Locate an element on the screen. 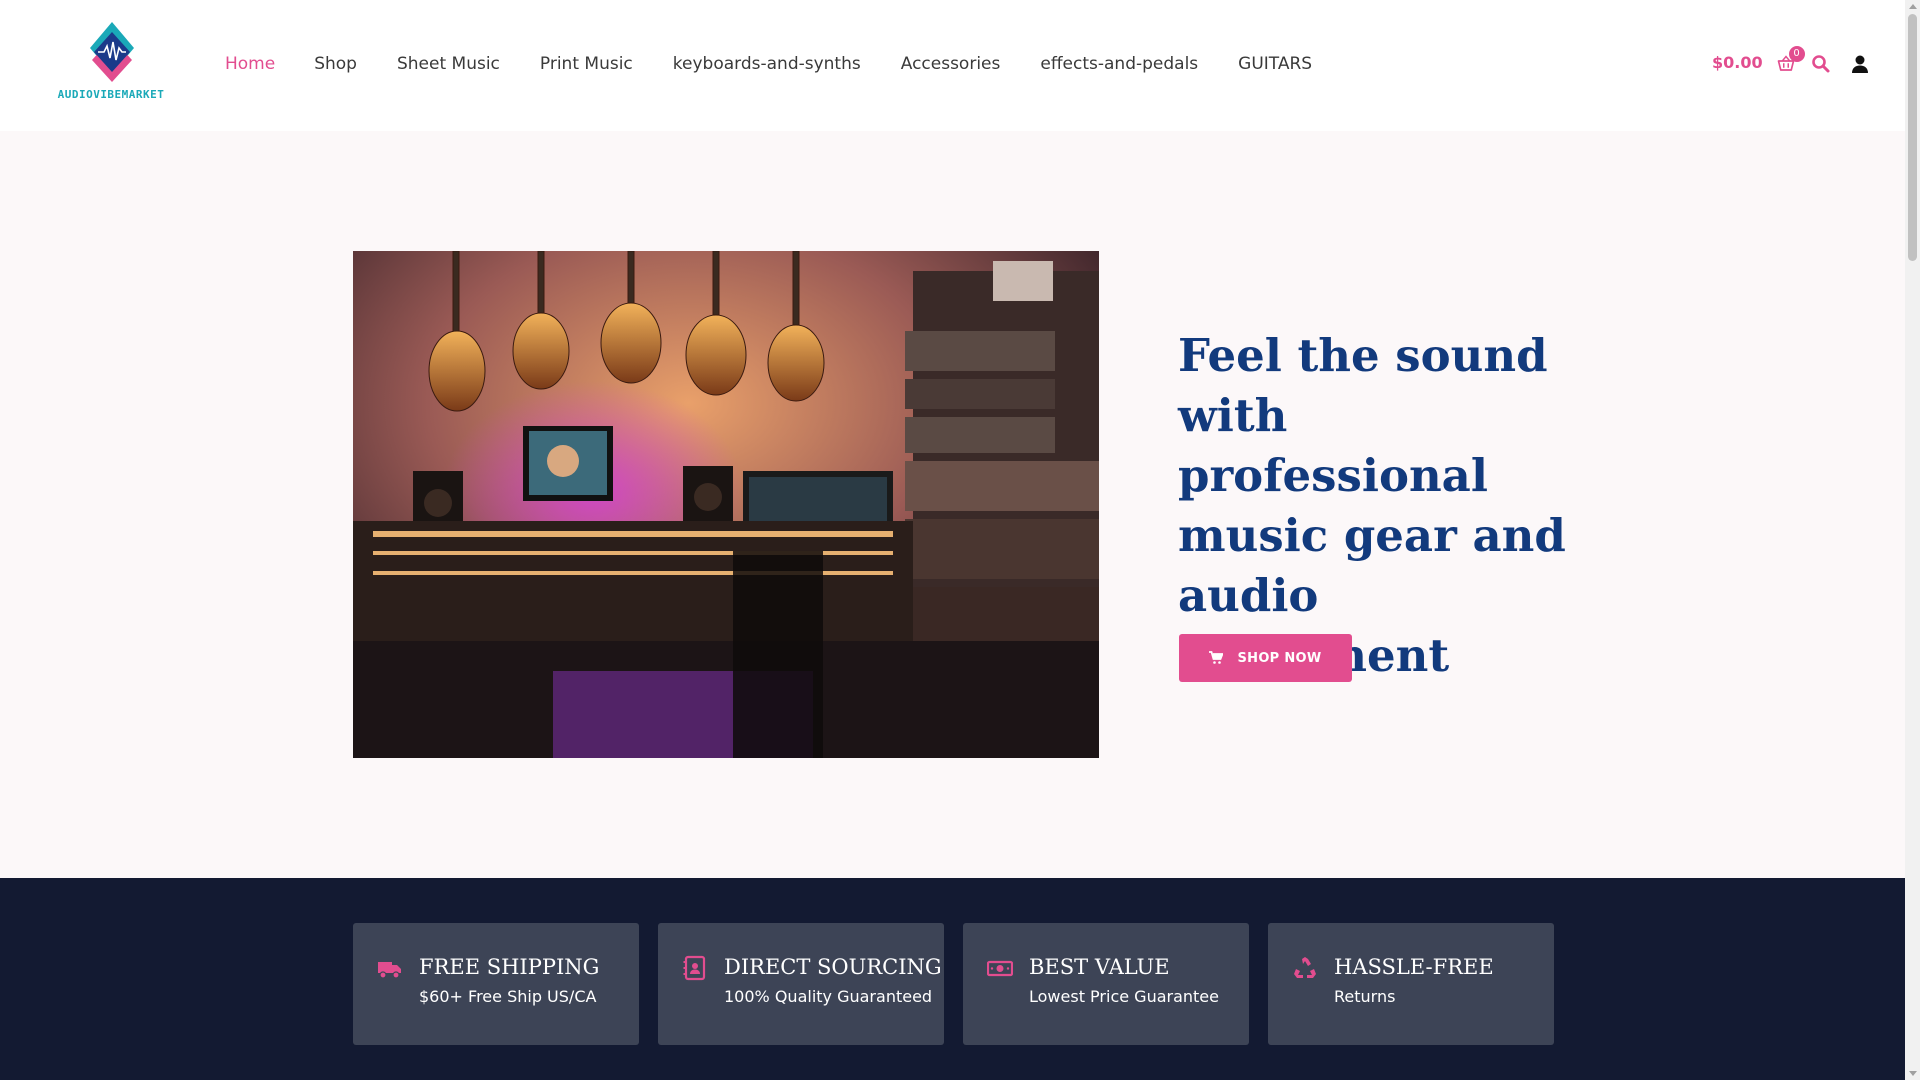 The image size is (1920, 1080). feature-card-hassle-free: HASSLE-FREE Returns is located at coordinates (1411, 984).